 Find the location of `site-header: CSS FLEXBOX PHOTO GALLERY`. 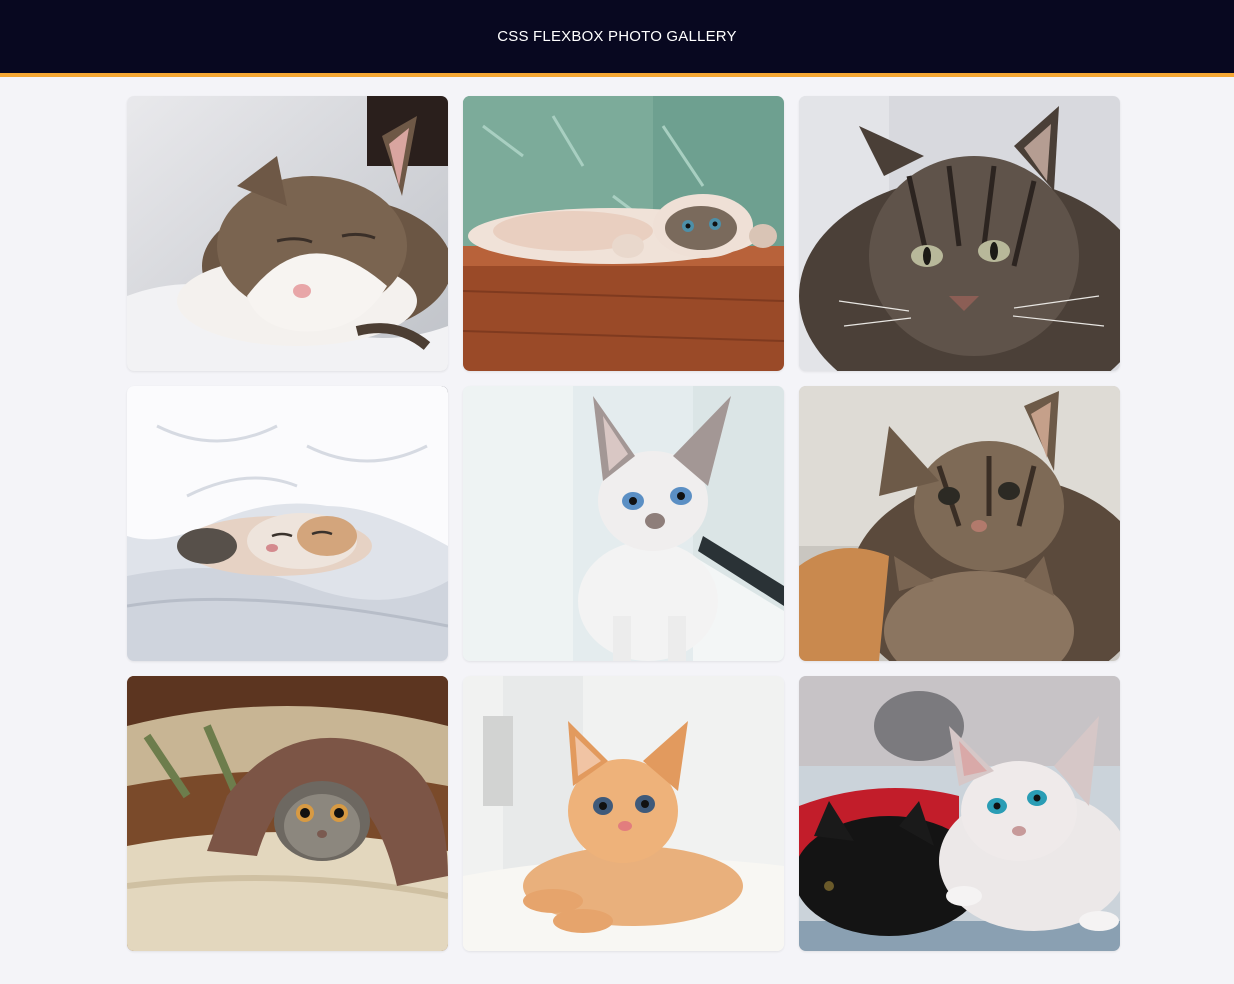

site-header: CSS FLEXBOX PHOTO GALLERY is located at coordinates (617, 38).